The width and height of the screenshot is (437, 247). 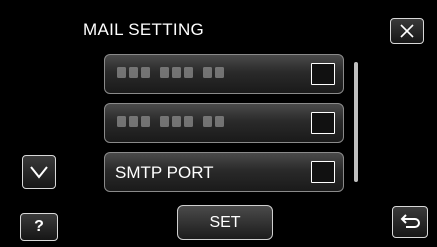 I want to click on help-button: ?, so click(x=39, y=227).